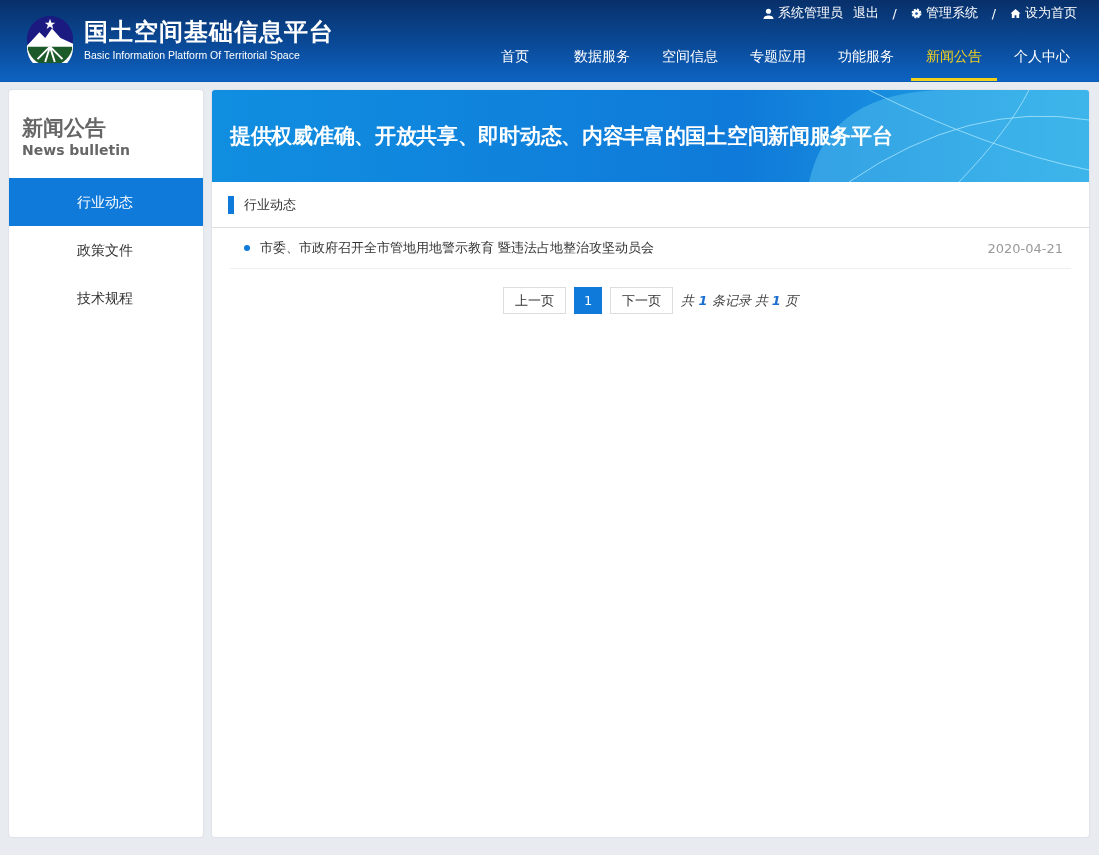 The image size is (1099, 855). Describe the element at coordinates (866, 58) in the screenshot. I see `nav-tab: 功能服务` at that location.